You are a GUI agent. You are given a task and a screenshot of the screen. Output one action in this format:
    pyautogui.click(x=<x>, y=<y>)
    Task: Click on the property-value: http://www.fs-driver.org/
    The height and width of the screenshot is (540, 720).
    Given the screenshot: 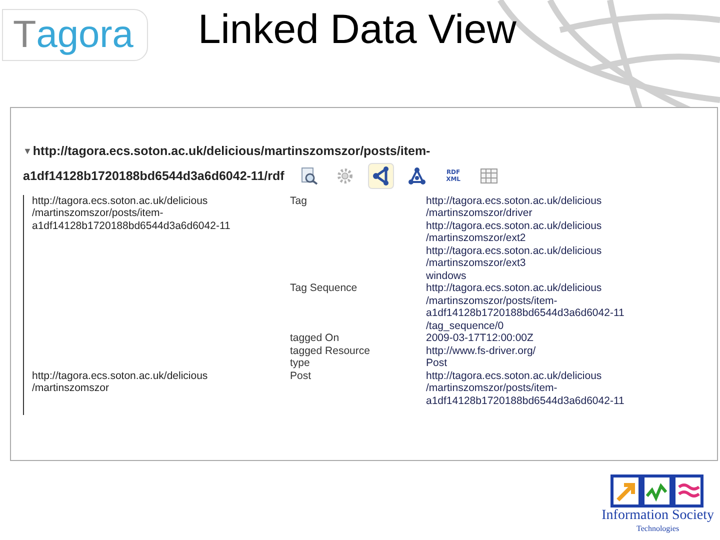 What is the action you would take?
    pyautogui.click(x=481, y=351)
    